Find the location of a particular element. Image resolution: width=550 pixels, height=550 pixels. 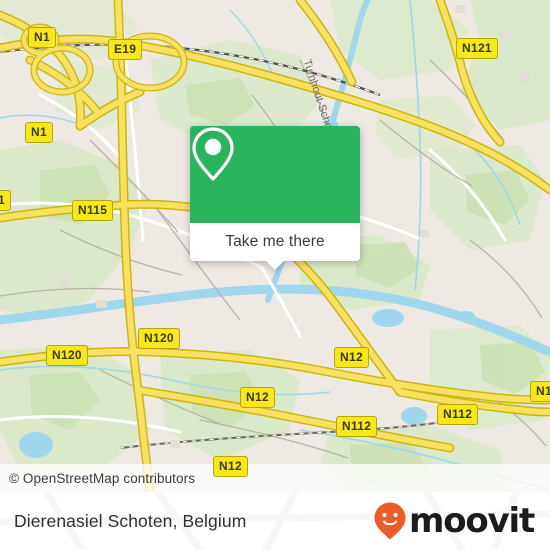

popup-icon-area is located at coordinates (275, 174).